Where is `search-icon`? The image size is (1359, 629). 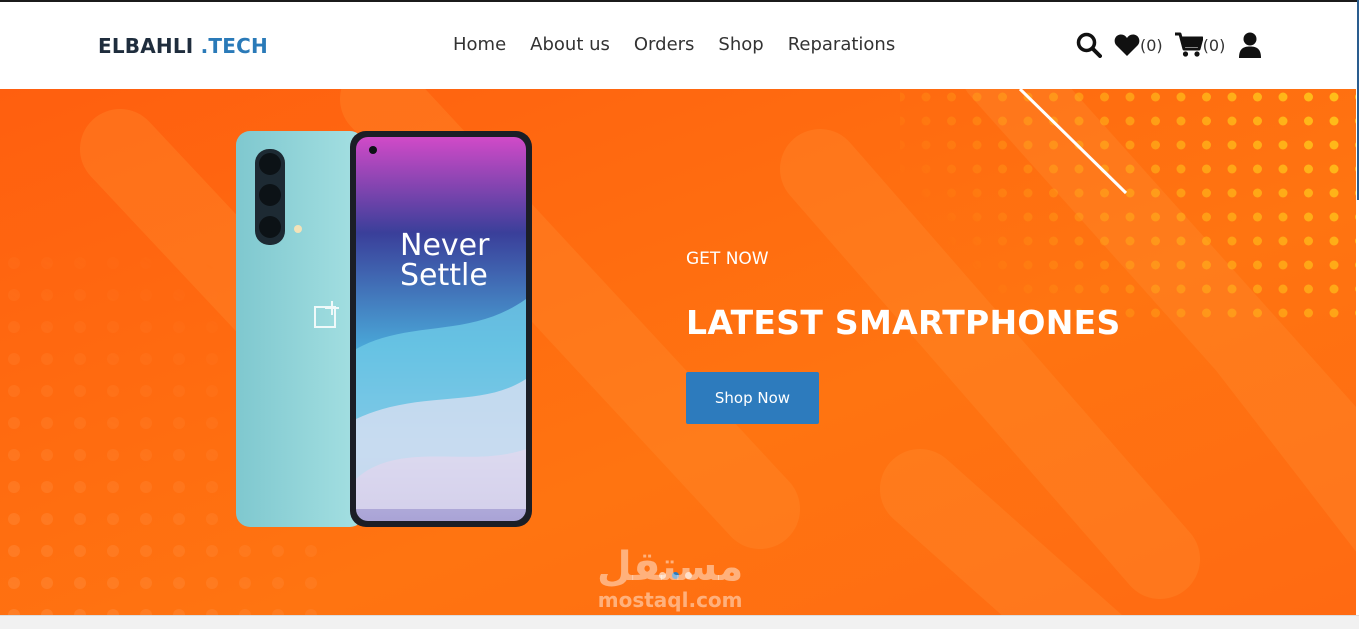 search-icon is located at coordinates (1089, 45).